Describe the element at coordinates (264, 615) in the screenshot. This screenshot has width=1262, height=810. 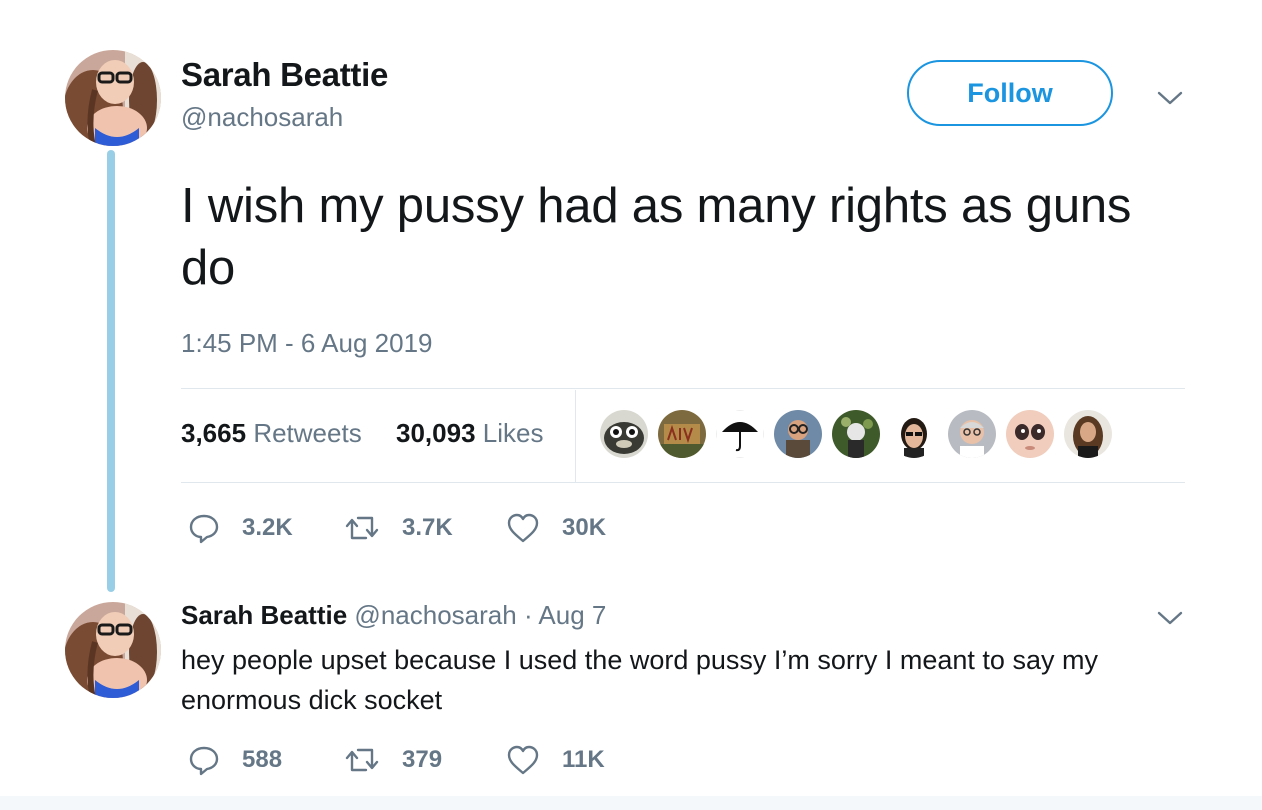
I see `reply-author-name: Sarah Beattie` at that location.